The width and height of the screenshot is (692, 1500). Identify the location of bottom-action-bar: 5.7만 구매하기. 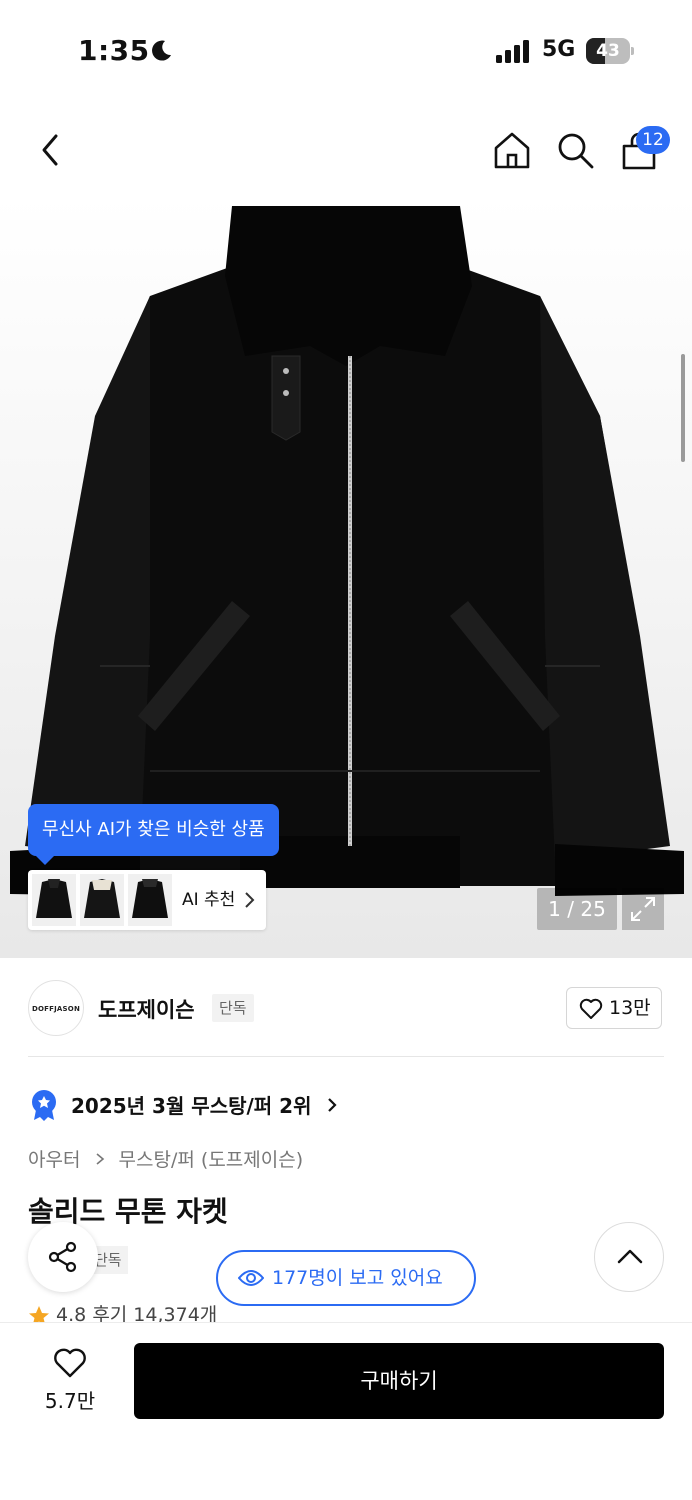
(346, 1411).